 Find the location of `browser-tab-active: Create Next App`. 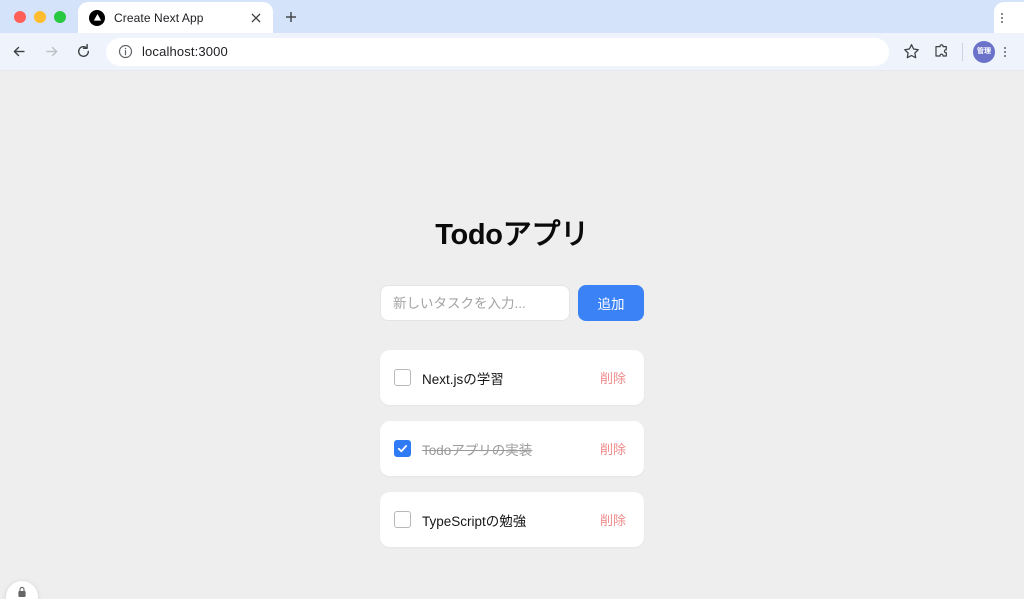

browser-tab-active: Create Next App is located at coordinates (175, 17).